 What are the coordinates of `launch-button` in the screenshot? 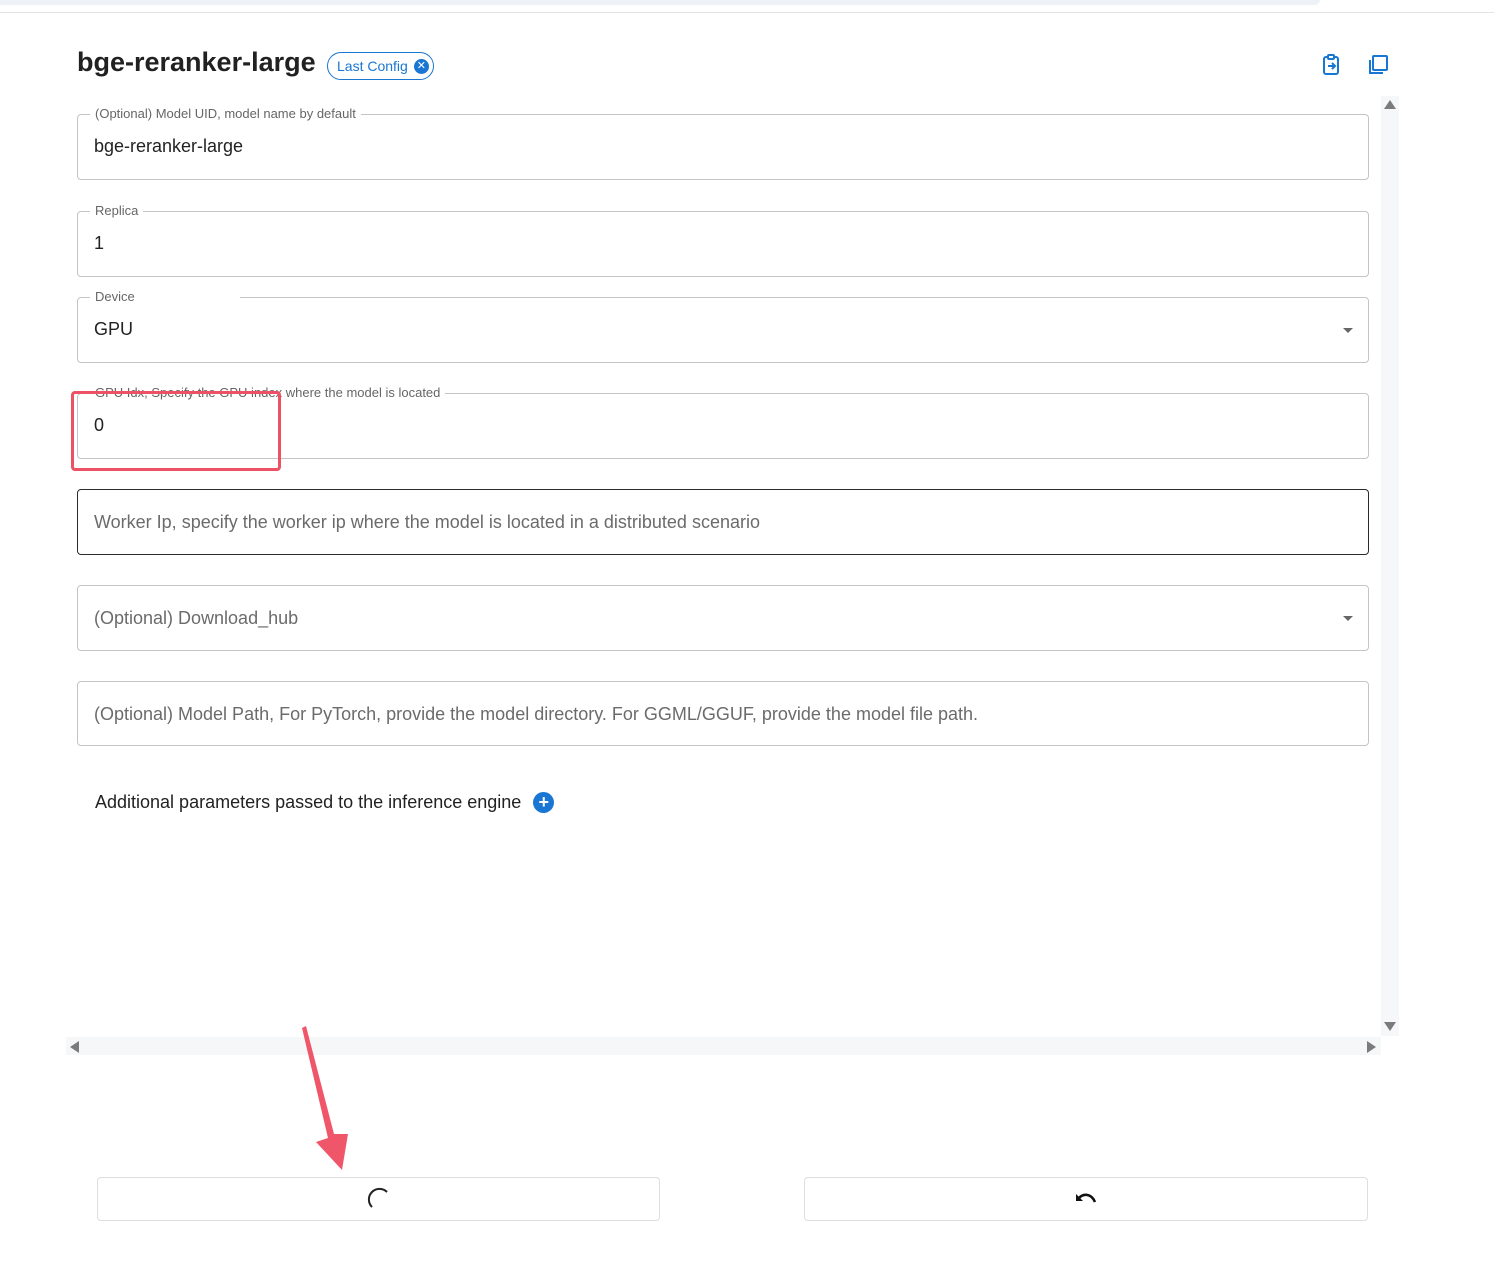 It's located at (378, 1199).